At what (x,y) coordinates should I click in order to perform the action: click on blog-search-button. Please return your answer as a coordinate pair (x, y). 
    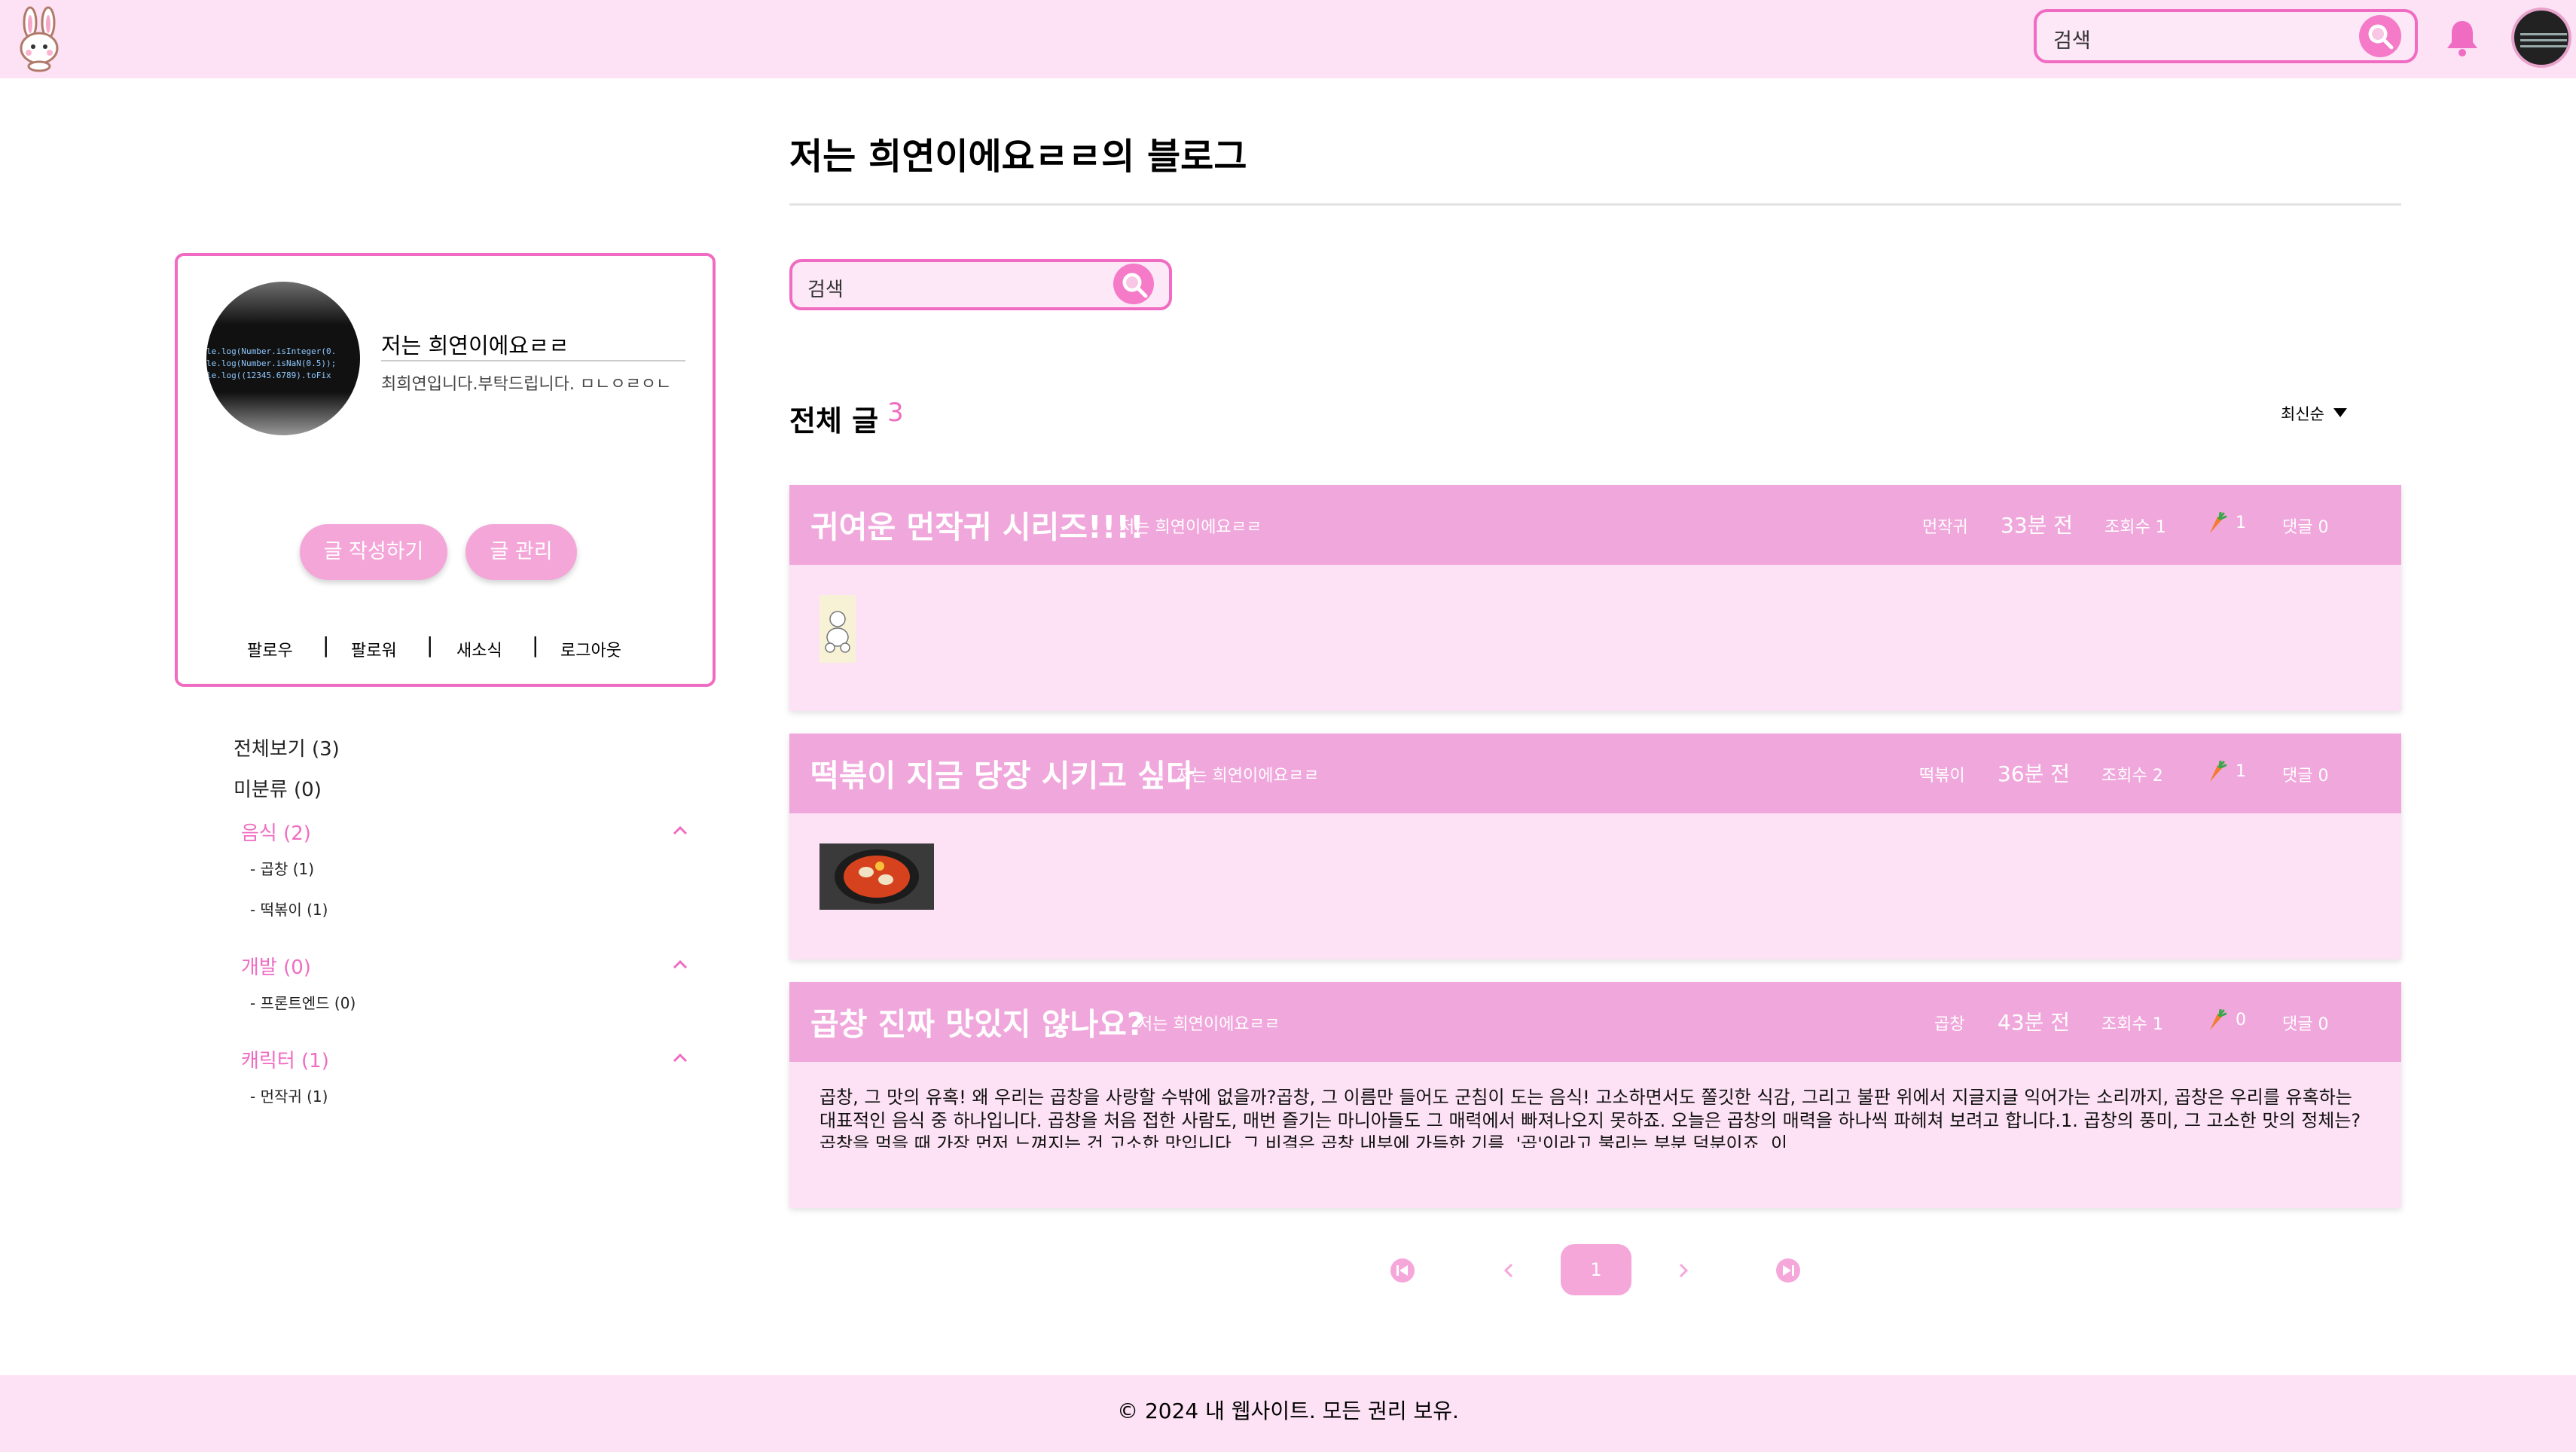
    Looking at the image, I should click on (1134, 284).